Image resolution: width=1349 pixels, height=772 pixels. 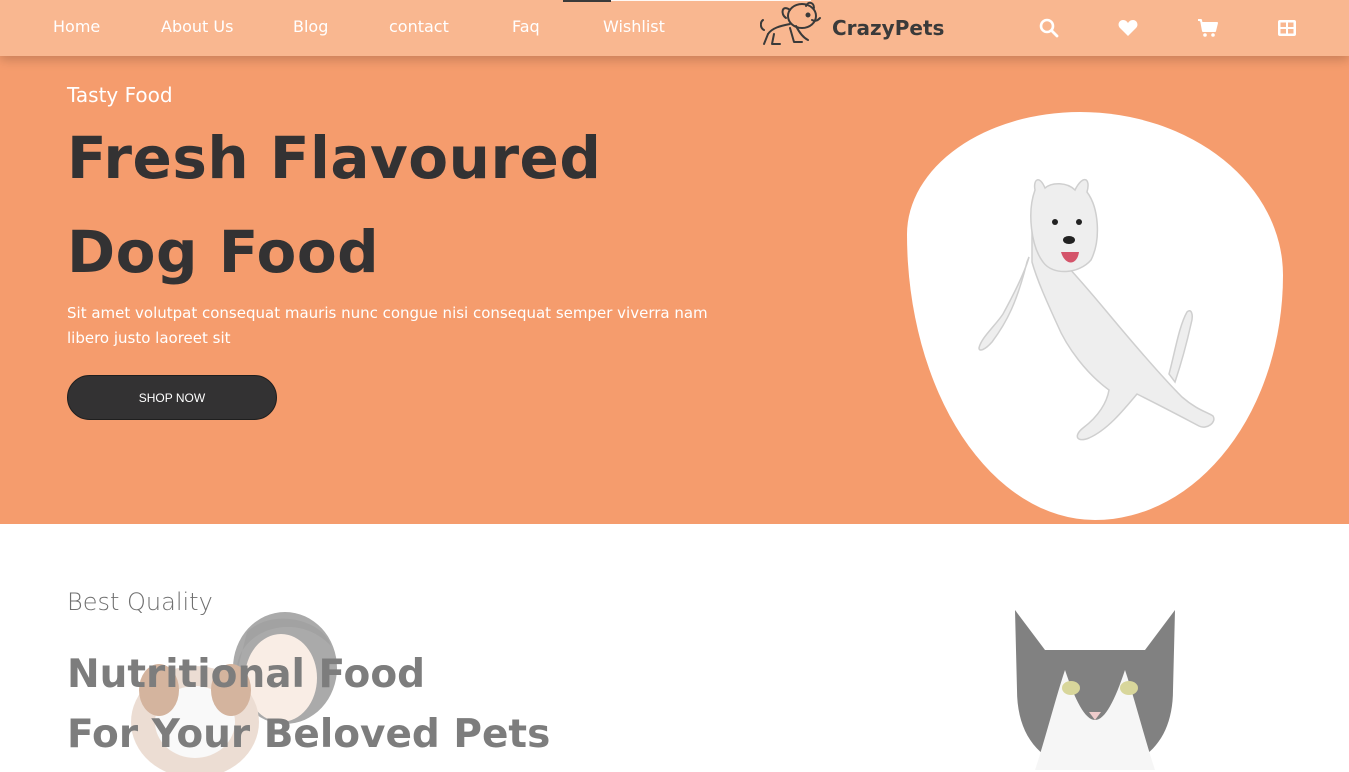 I want to click on cart-icon, so click(x=1208, y=28).